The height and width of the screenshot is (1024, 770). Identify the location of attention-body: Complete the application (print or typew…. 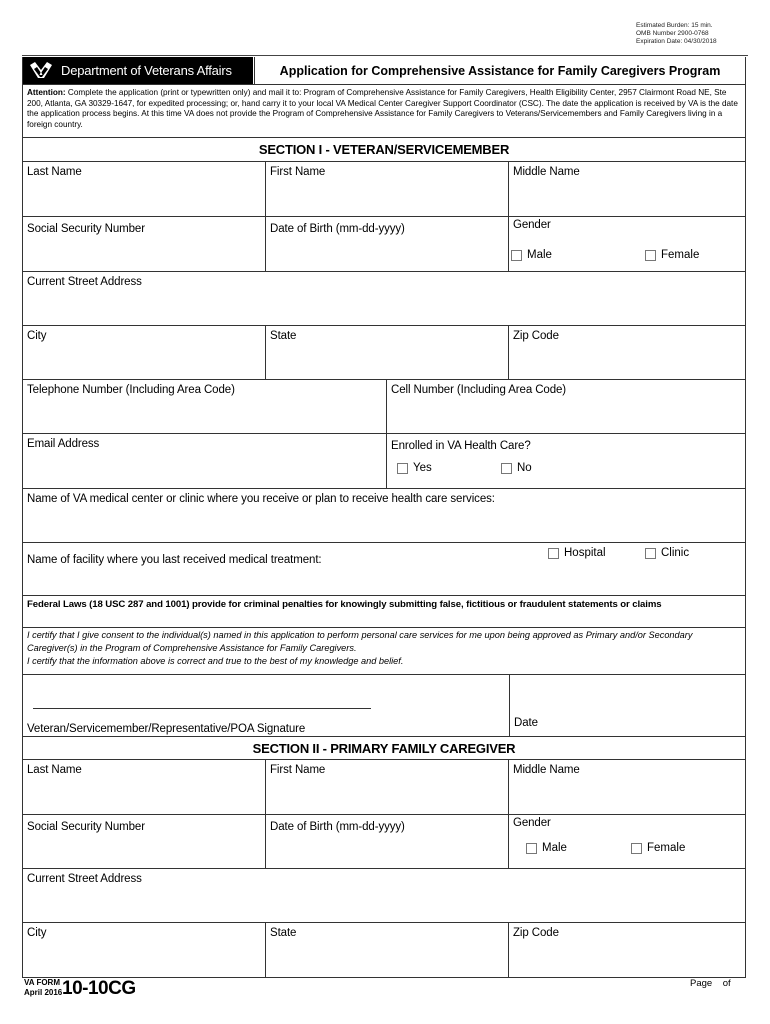
(382, 108).